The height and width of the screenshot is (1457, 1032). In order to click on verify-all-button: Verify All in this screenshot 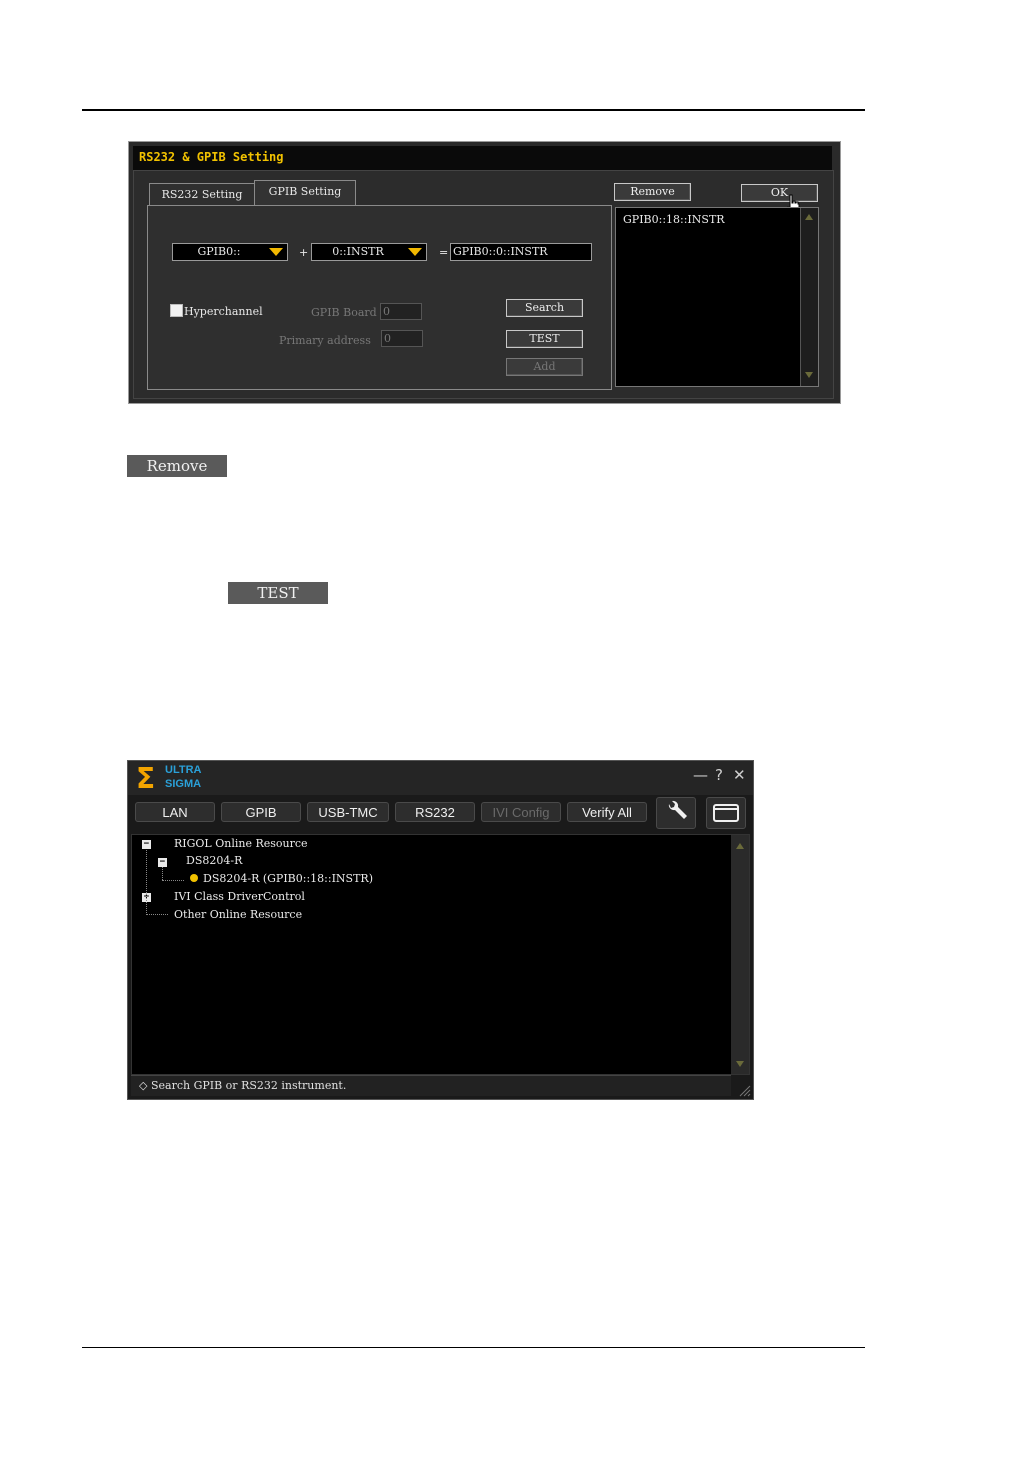, I will do `click(607, 812)`.